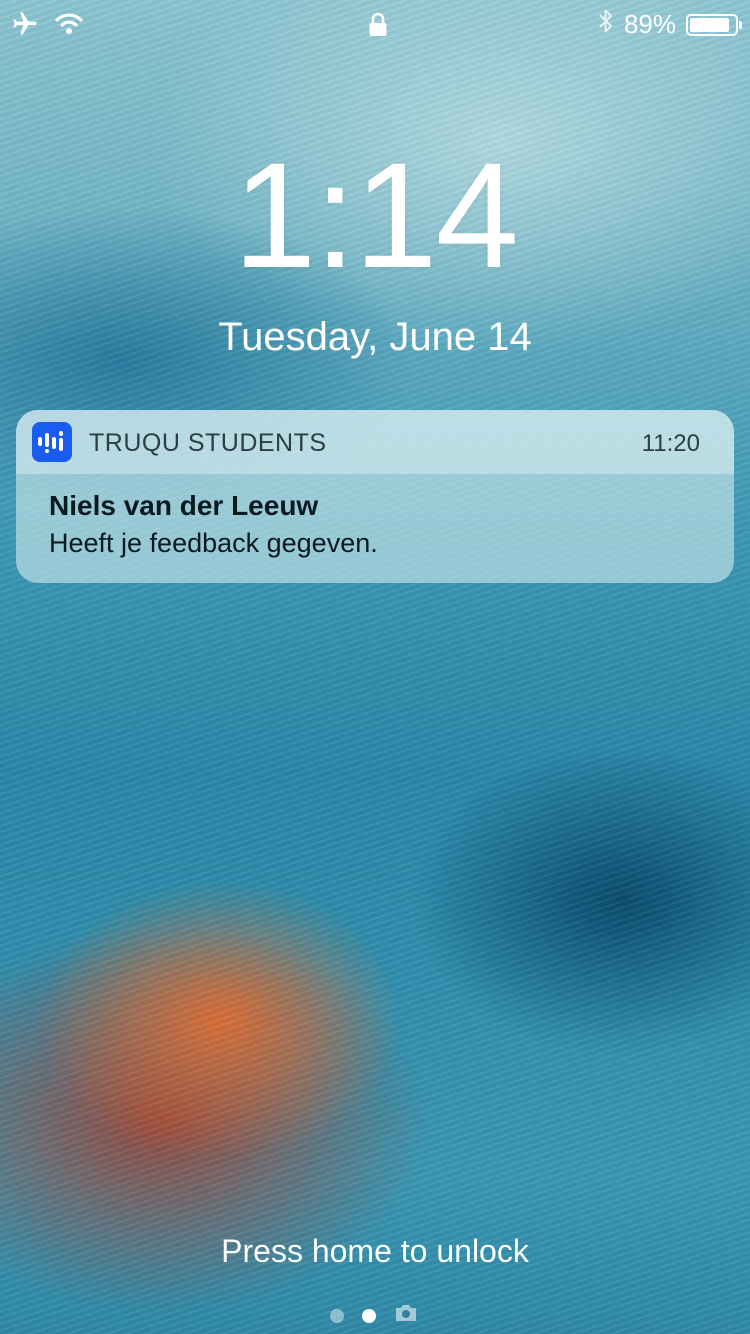 This screenshot has width=750, height=1334. I want to click on notification-time: 11:20, so click(670, 443).